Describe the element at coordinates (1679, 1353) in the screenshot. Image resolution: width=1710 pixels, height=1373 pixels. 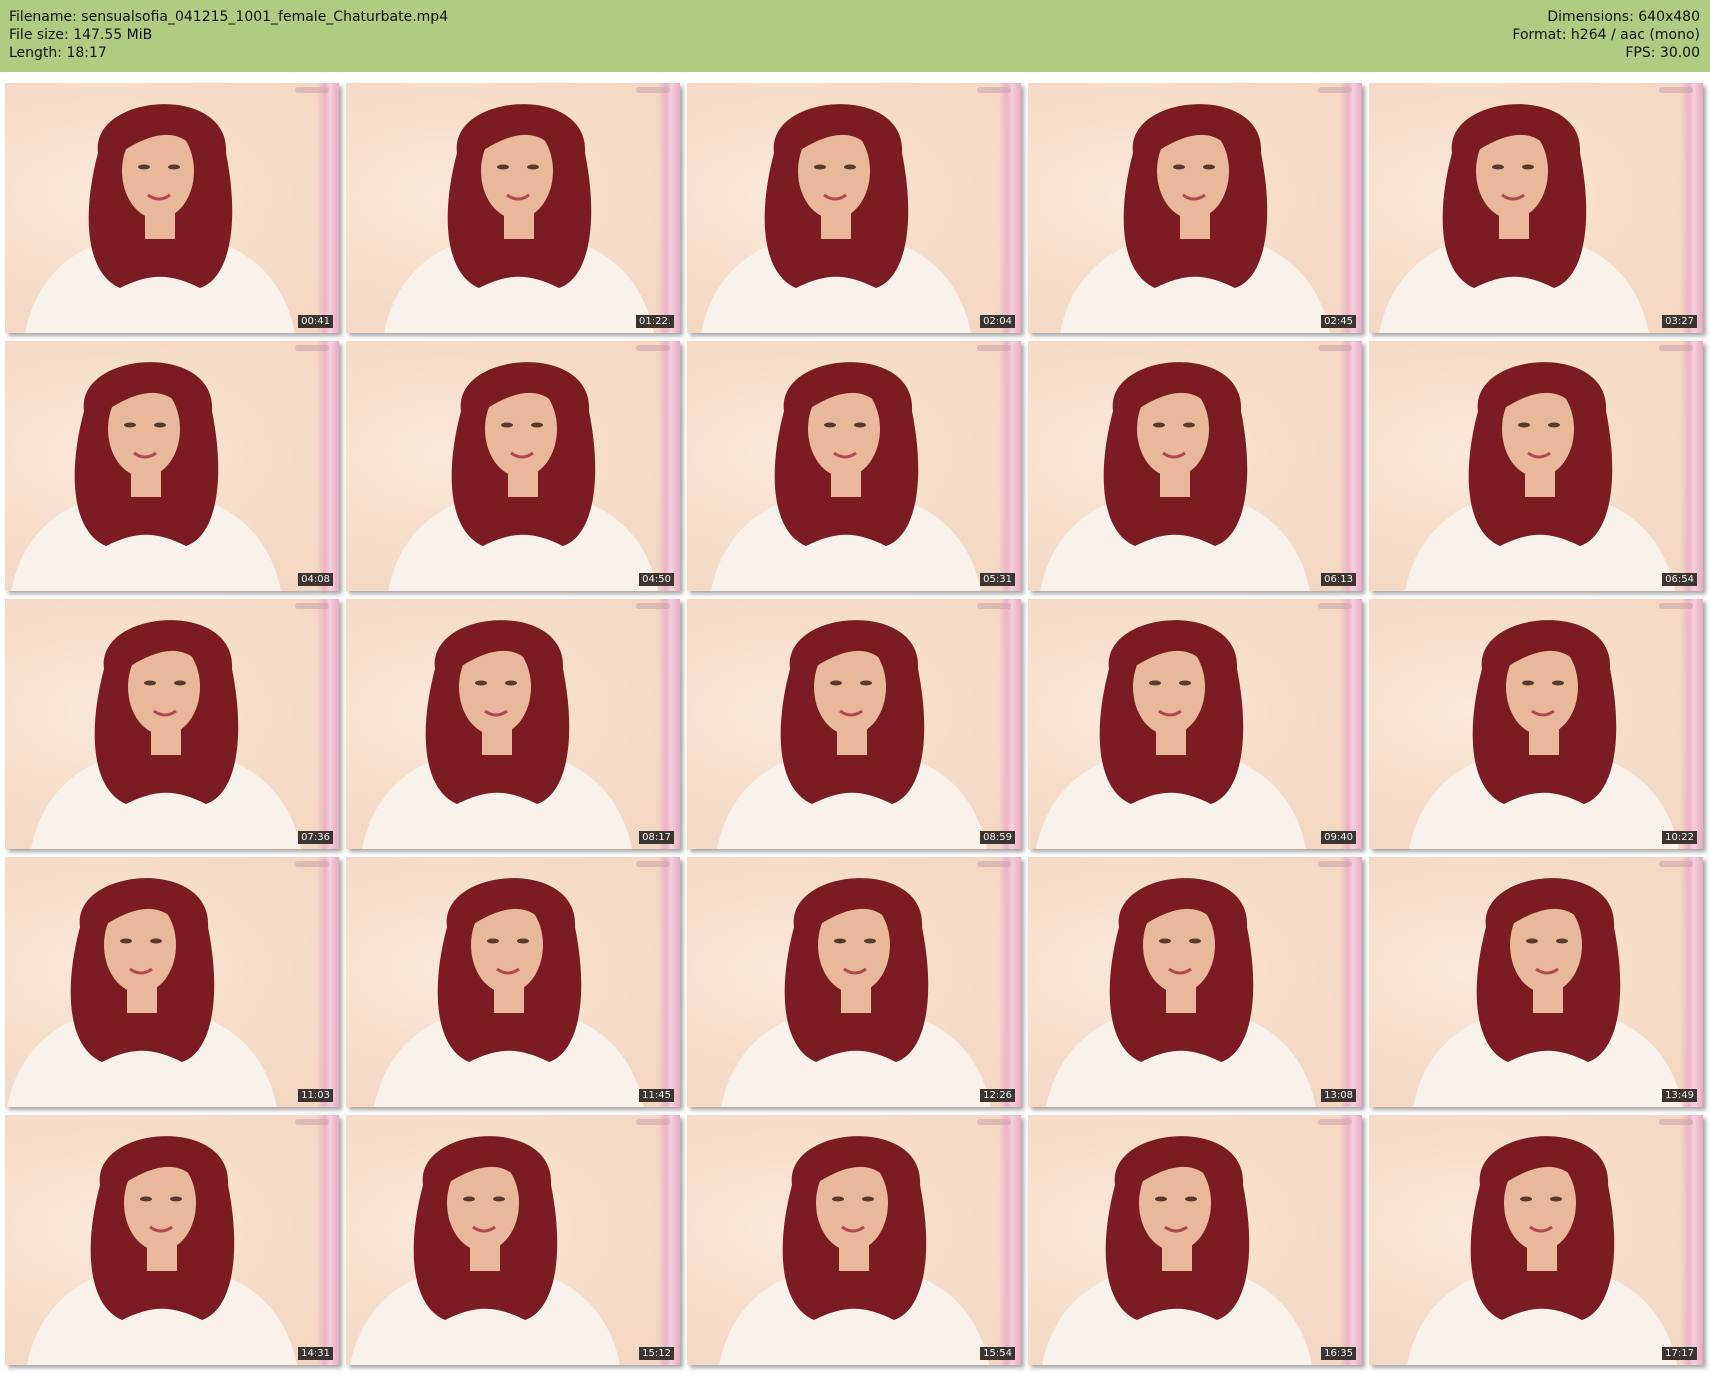
I see `thumbnail-timestamp: 17:17` at that location.